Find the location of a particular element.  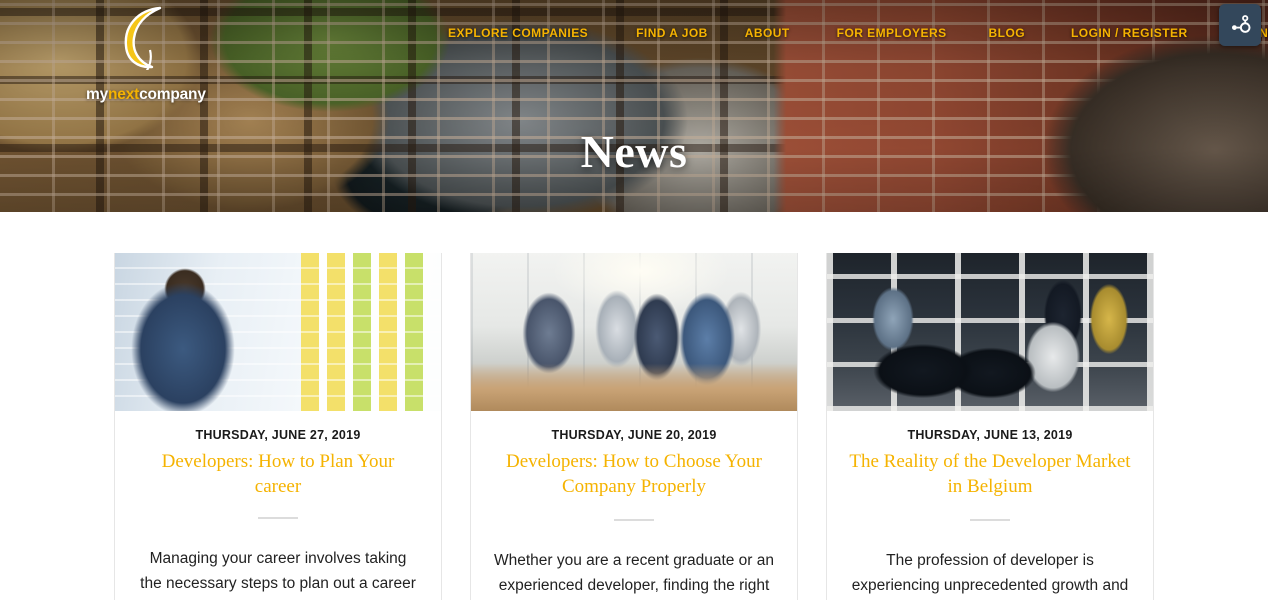

logo-wordmark: mynextcompany is located at coordinates (146, 95).